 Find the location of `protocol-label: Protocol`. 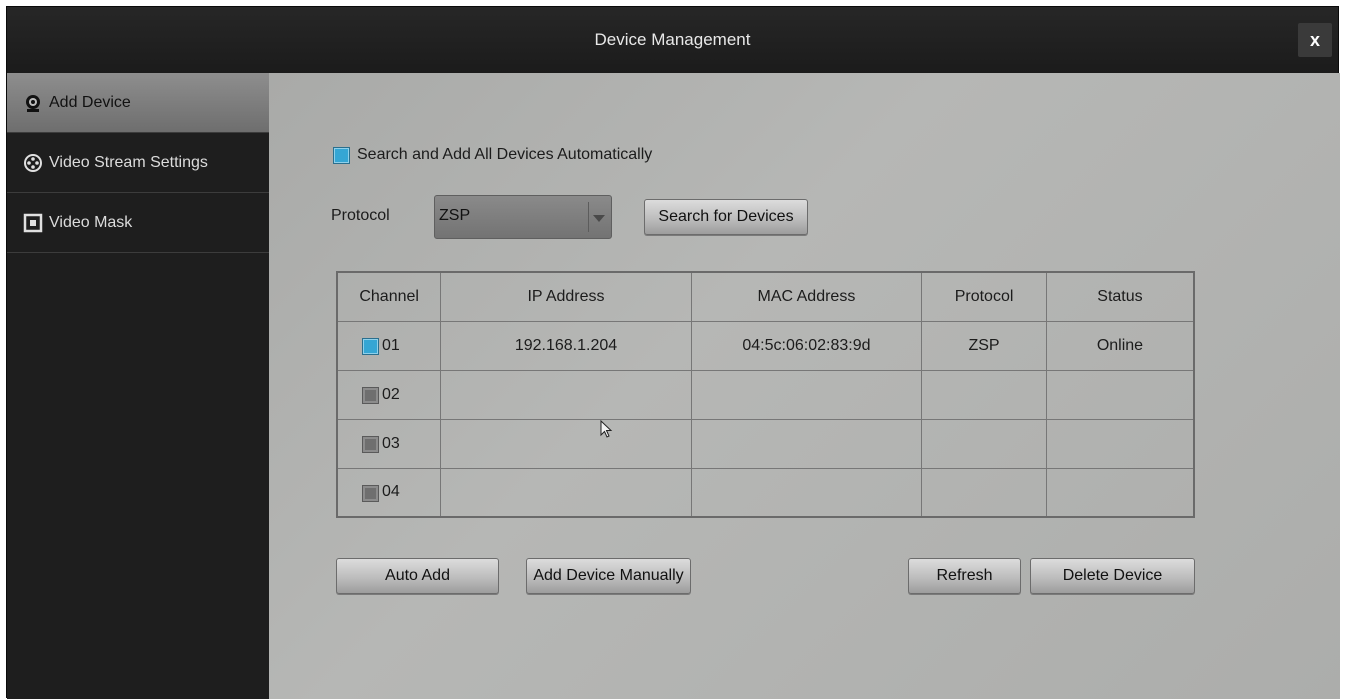

protocol-label: Protocol is located at coordinates (360, 215).